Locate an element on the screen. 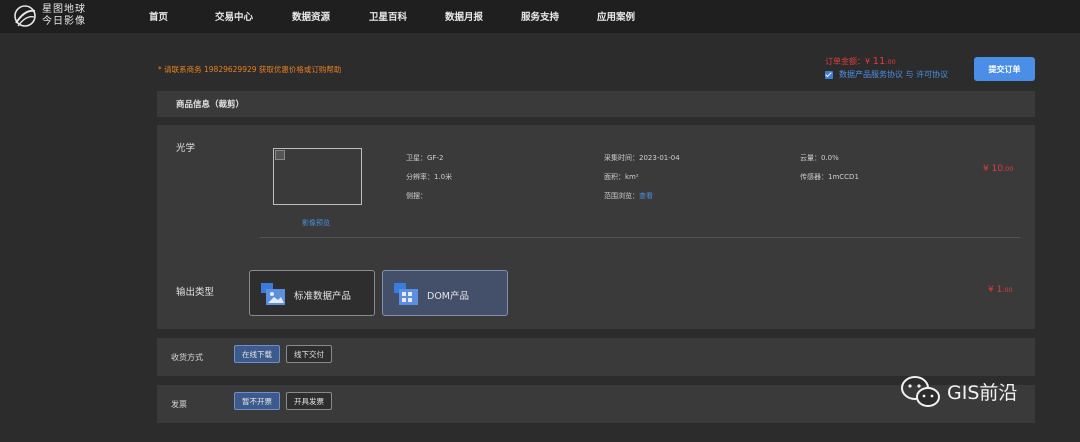 The image size is (1080, 442). watermark: GIS前沿 is located at coordinates (975, 392).